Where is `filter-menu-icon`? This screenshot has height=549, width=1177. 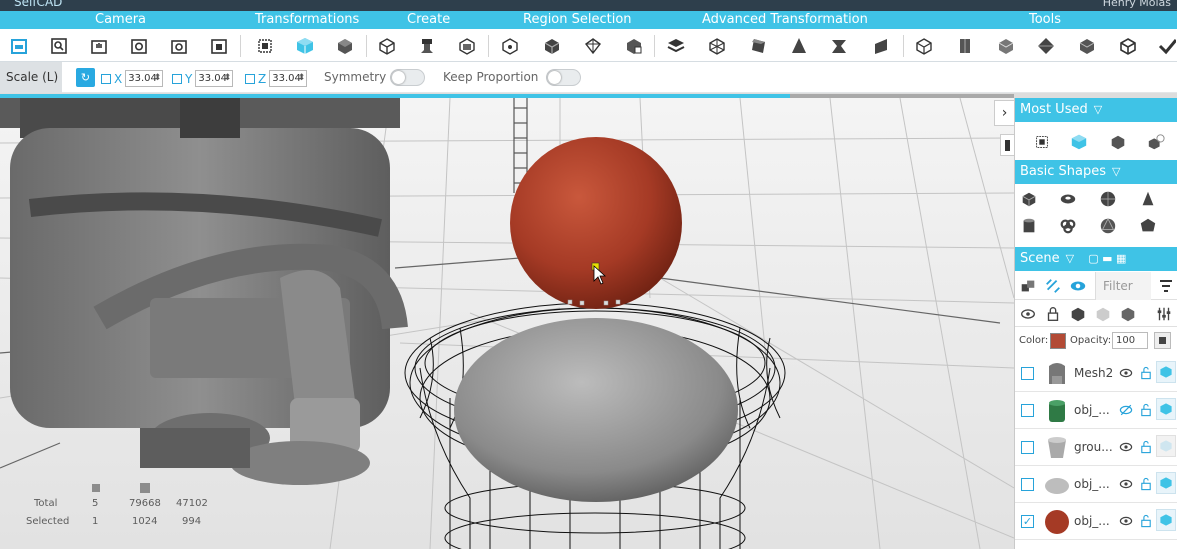 filter-menu-icon is located at coordinates (1166, 287).